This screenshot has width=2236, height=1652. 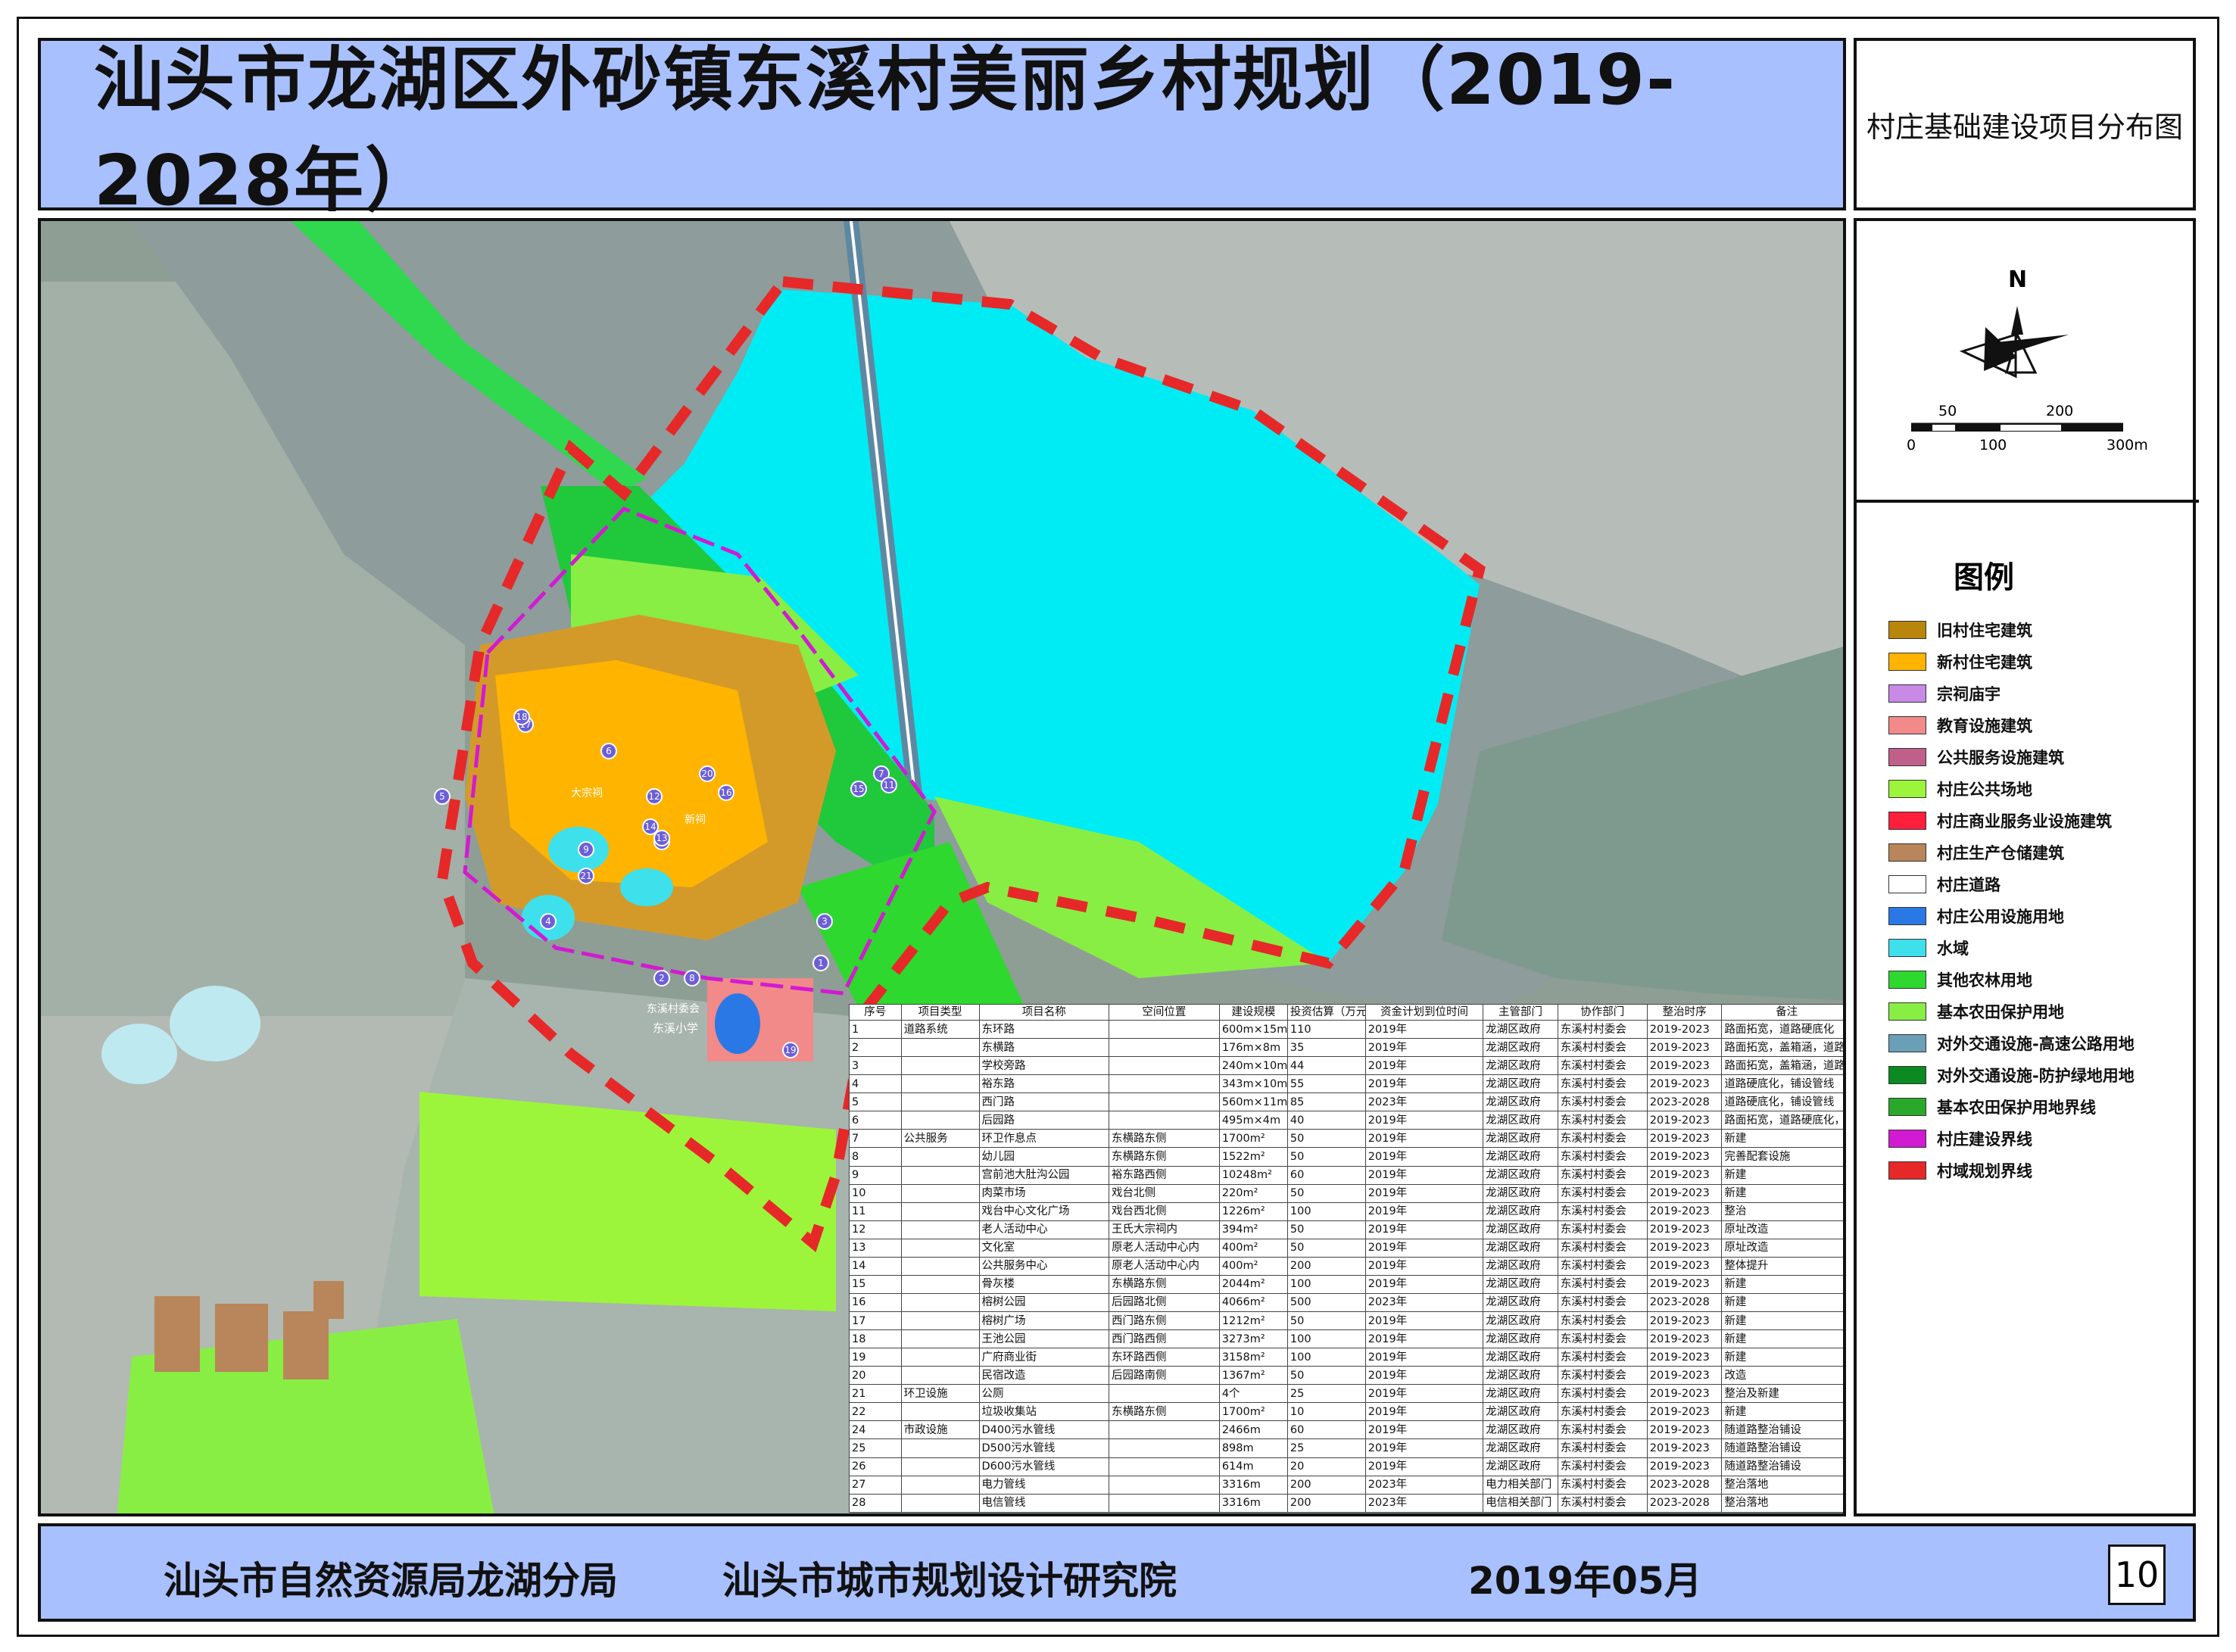 I want to click on table-cell: 11, so click(x=876, y=1211).